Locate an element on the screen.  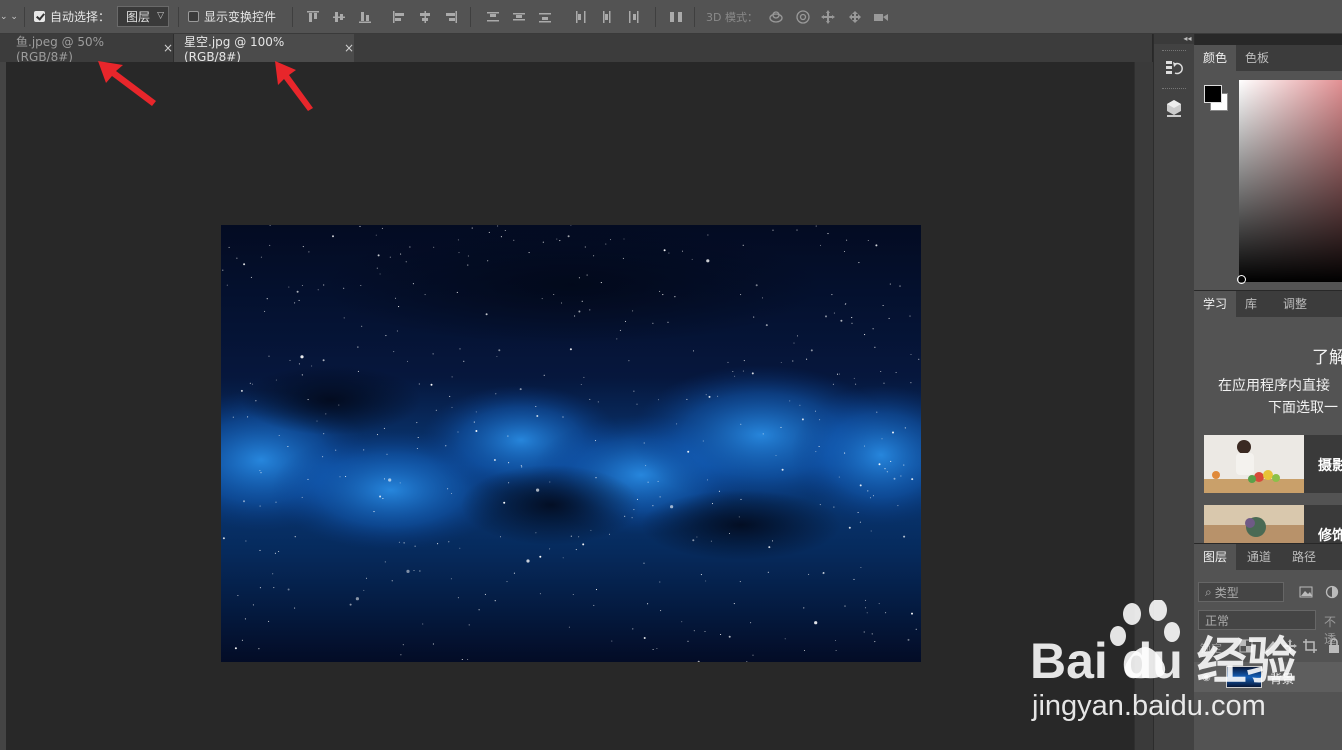
distribute-vertical-center-icon is located at coordinates (519, 17).